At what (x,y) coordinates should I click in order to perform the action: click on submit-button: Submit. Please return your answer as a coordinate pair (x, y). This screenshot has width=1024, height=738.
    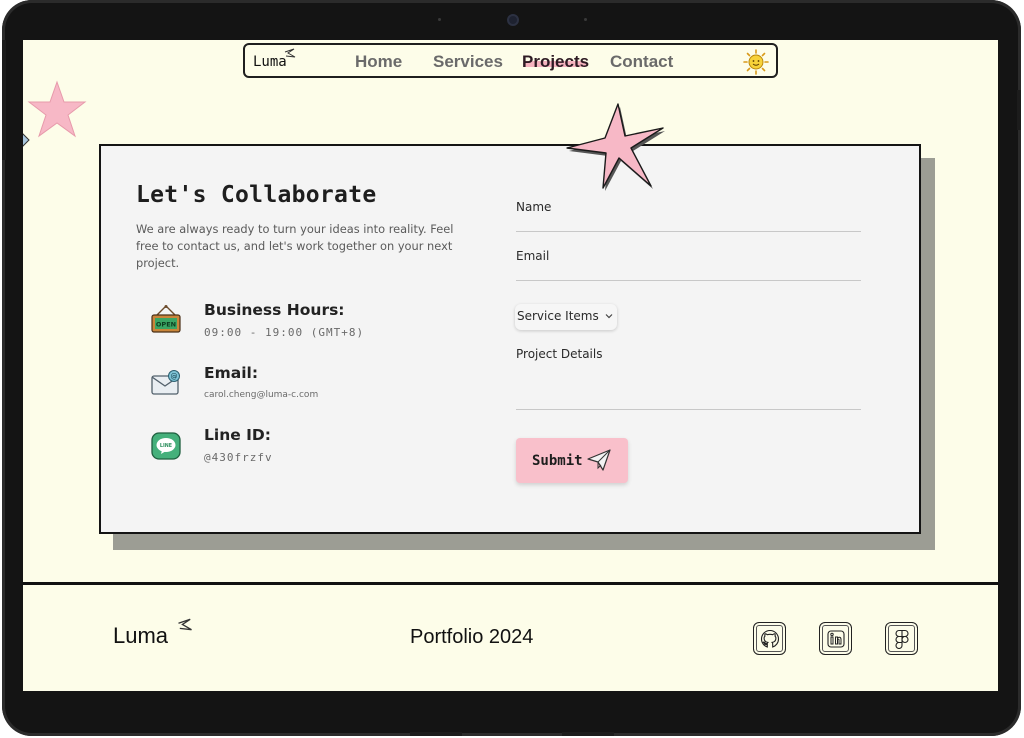
    Looking at the image, I should click on (572, 460).